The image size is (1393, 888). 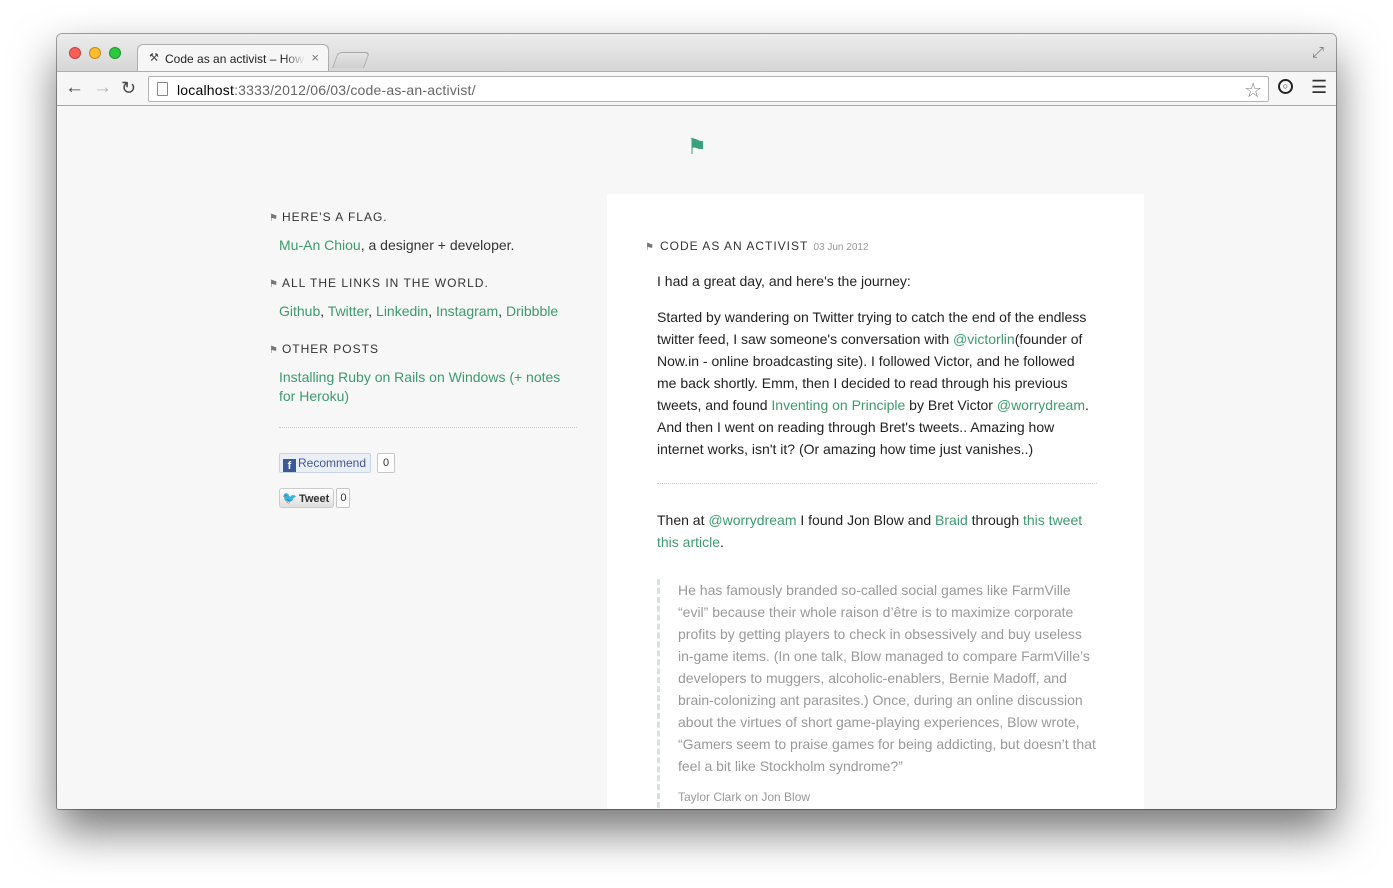 What do you see at coordinates (115, 53) in the screenshot?
I see `zoom-window-icon` at bounding box center [115, 53].